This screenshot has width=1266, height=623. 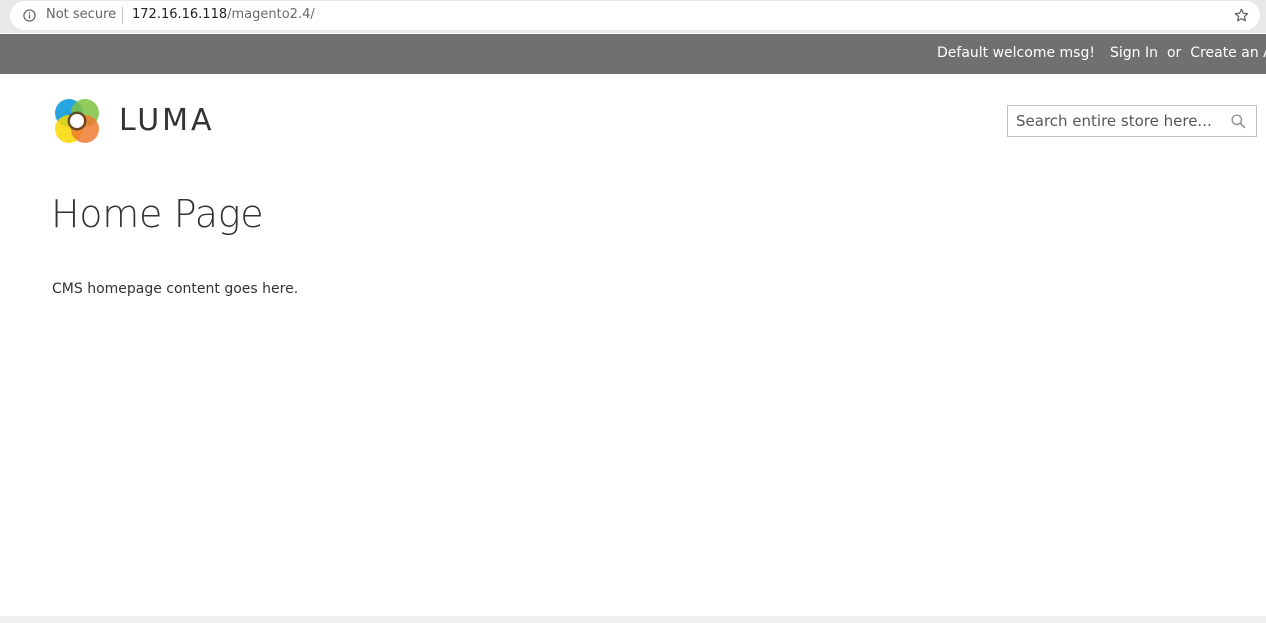 I want to click on info-icon, so click(x=29, y=15).